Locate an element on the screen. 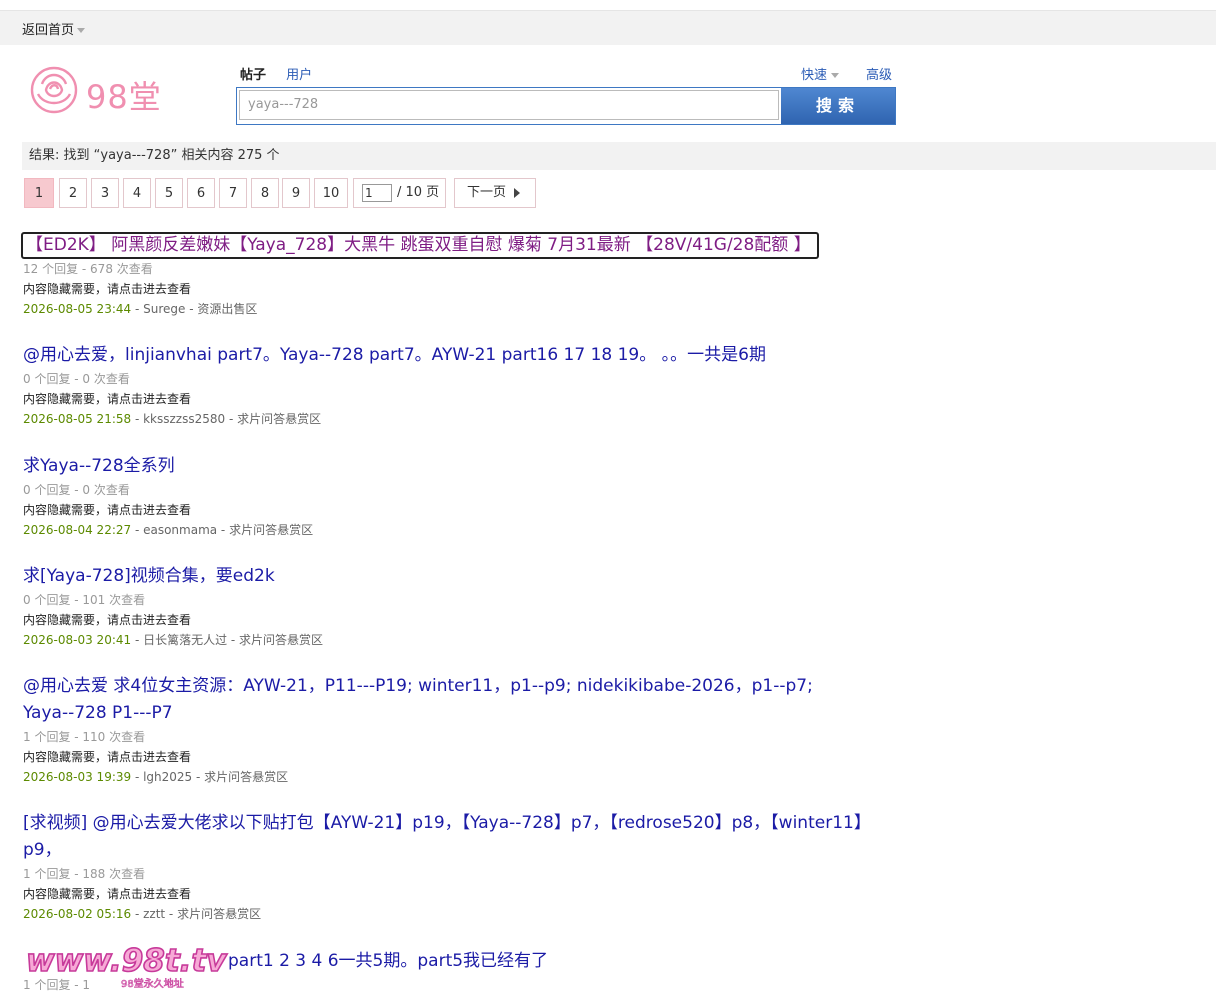 The width and height of the screenshot is (1216, 995). next-page-button: 下一页 is located at coordinates (495, 193).